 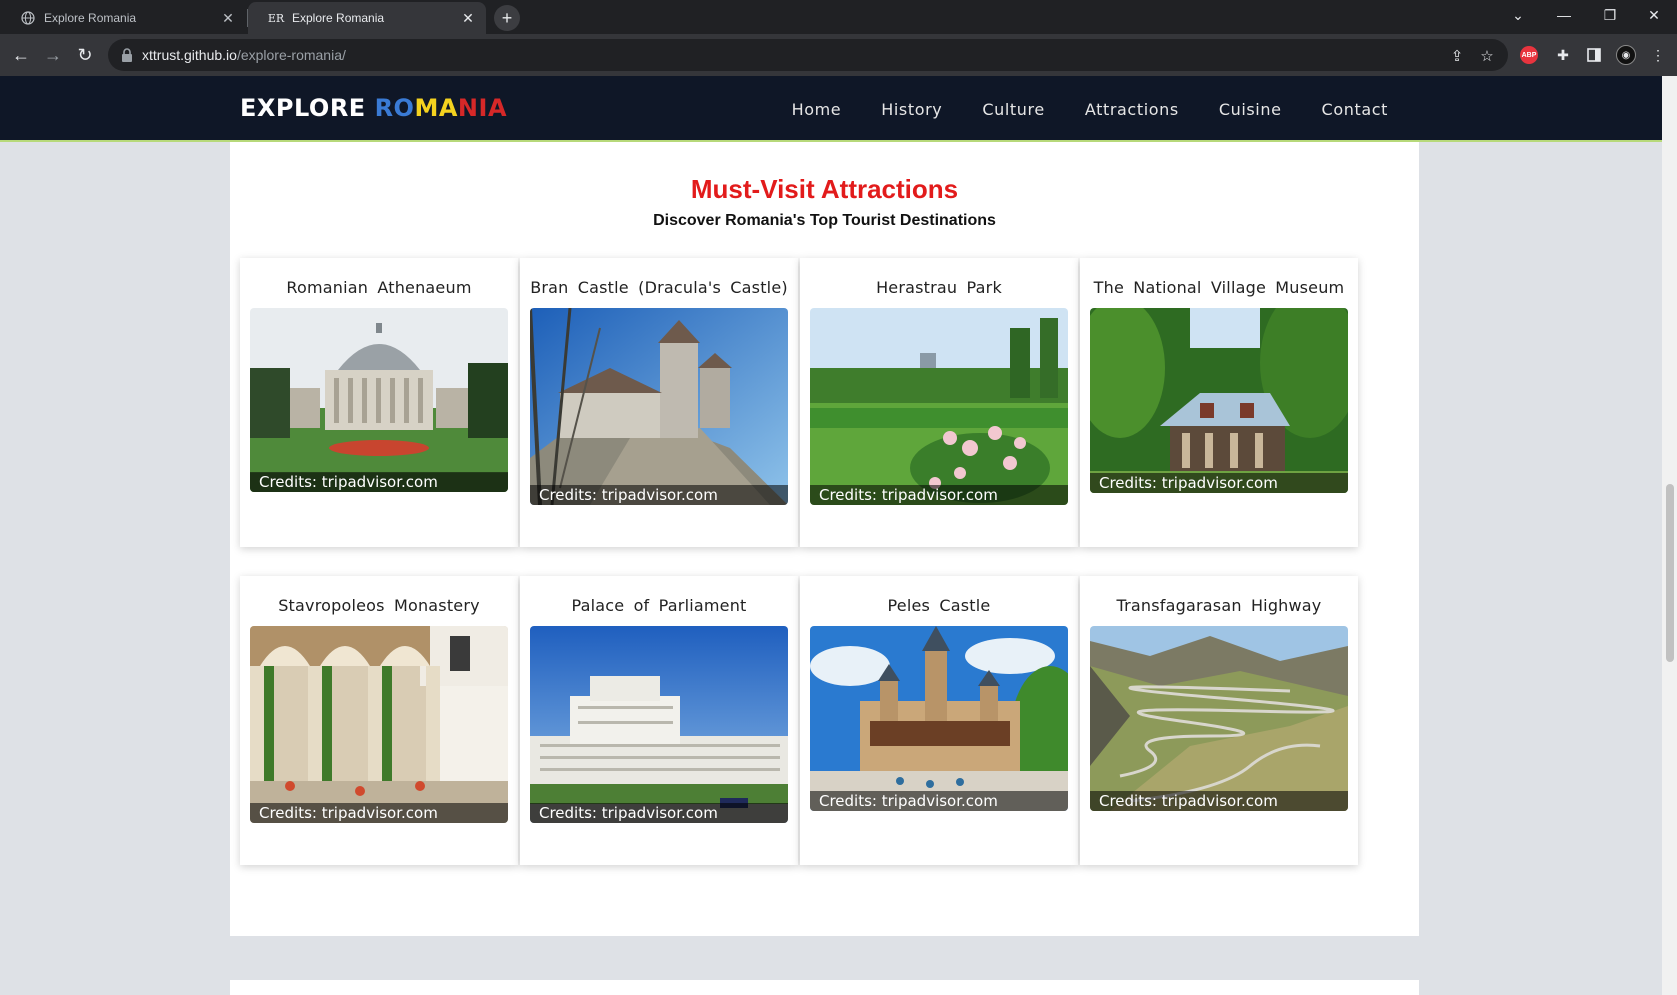 I want to click on nav-link-cuisine: Cuisine, so click(x=1250, y=109).